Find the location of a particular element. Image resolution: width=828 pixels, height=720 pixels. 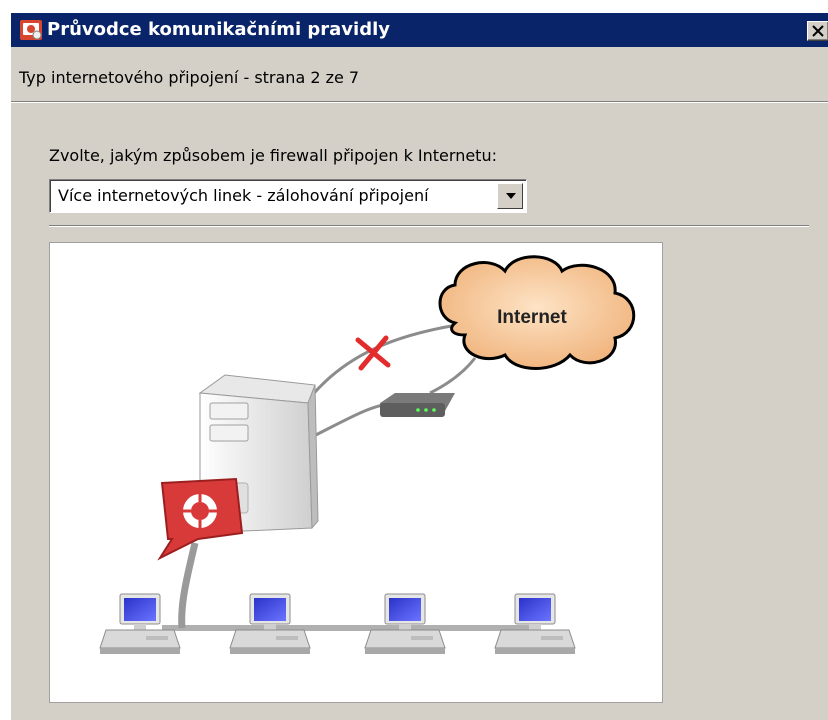

chevron-down-icon is located at coordinates (511, 196).